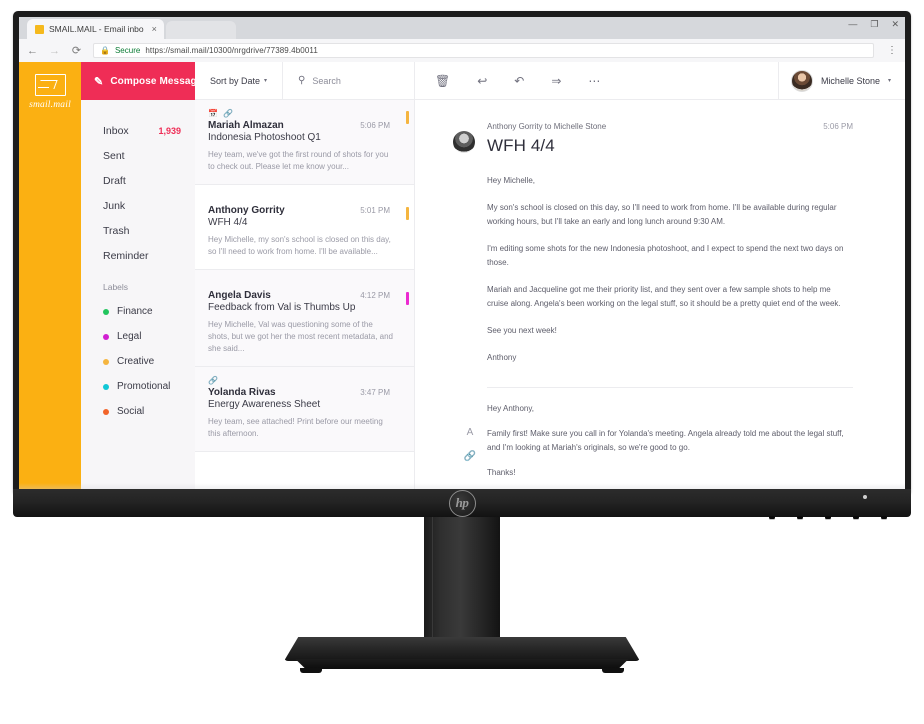 The width and height of the screenshot is (924, 724). Describe the element at coordinates (501, 472) in the screenshot. I see `reply-paragraph: Thanks!` at that location.